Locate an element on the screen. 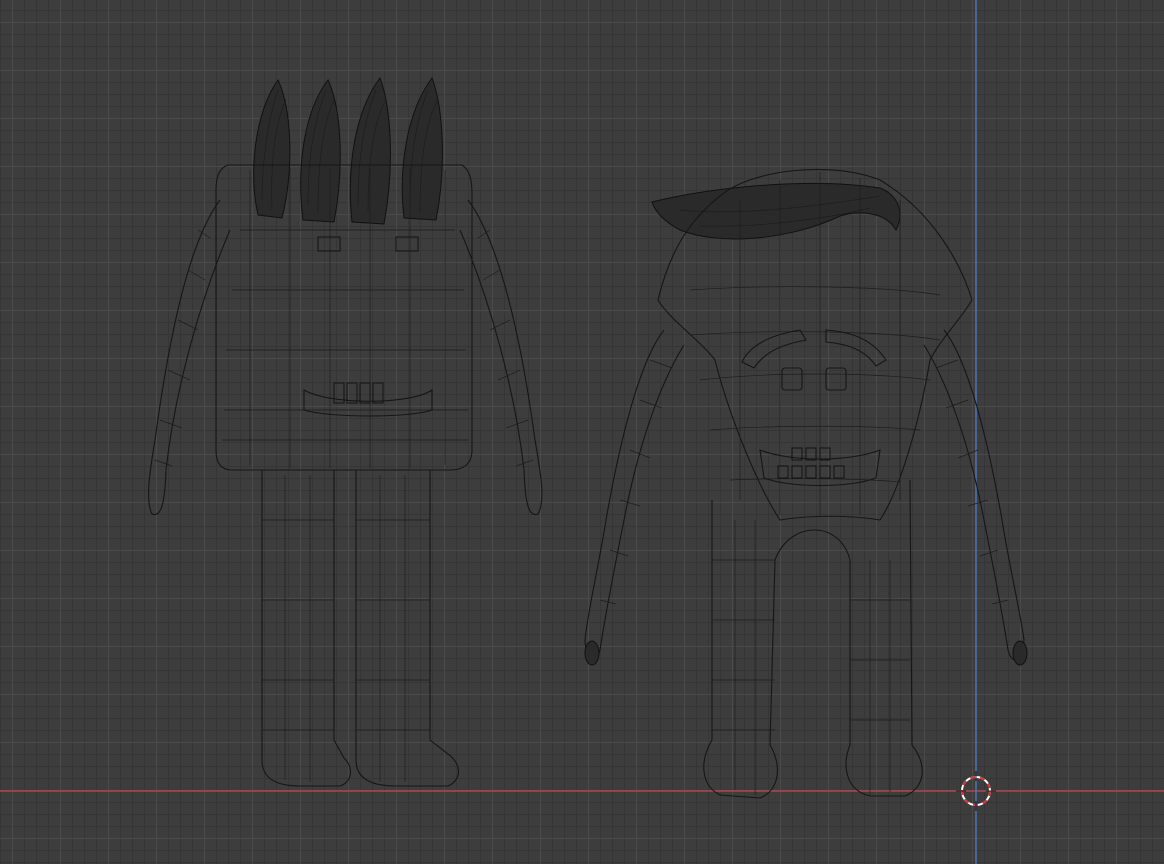  left-character-arms is located at coordinates (345, 357).